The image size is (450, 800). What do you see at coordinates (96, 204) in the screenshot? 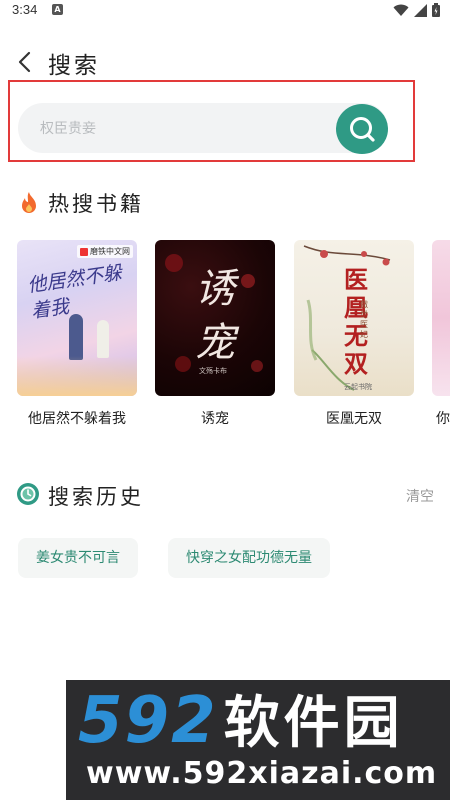
I see `hot-books-title: 热搜书籍` at bounding box center [96, 204].